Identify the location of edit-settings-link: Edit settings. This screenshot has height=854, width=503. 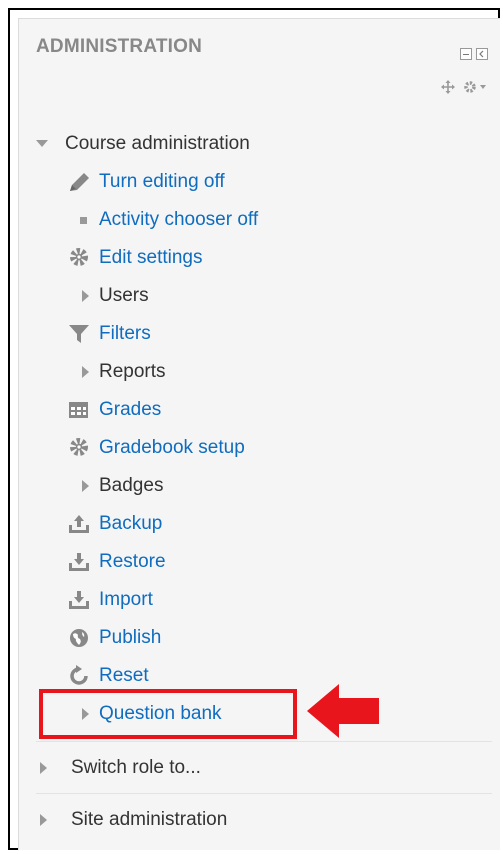
(135, 258).